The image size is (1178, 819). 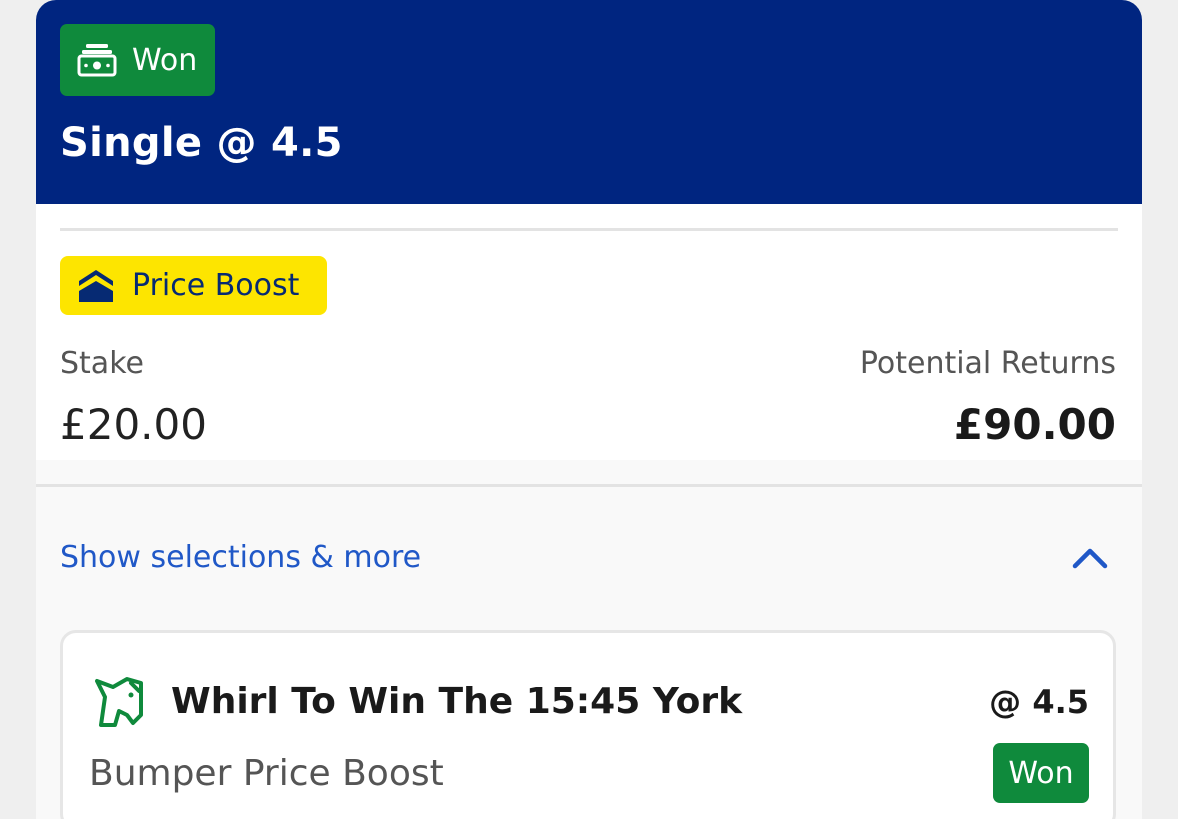 I want to click on stake-label: Stake, so click(x=102, y=363).